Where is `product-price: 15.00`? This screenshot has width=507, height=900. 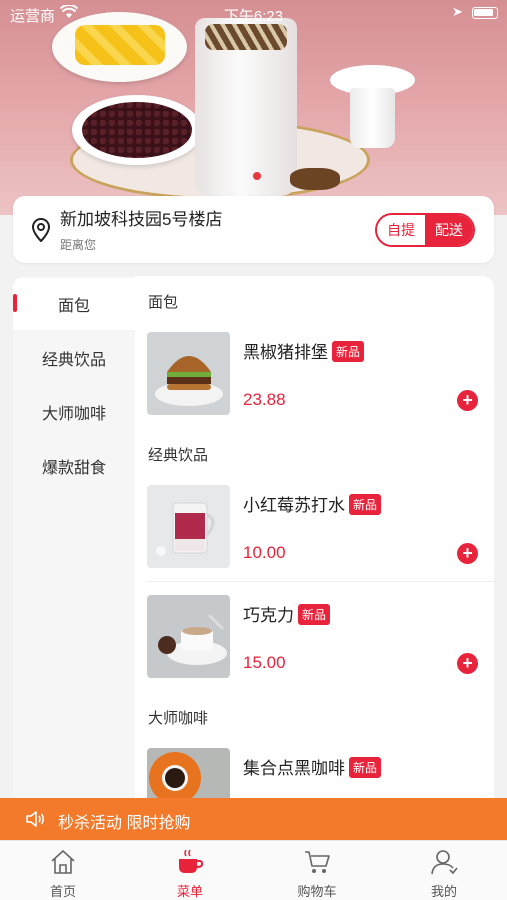 product-price: 15.00 is located at coordinates (264, 662).